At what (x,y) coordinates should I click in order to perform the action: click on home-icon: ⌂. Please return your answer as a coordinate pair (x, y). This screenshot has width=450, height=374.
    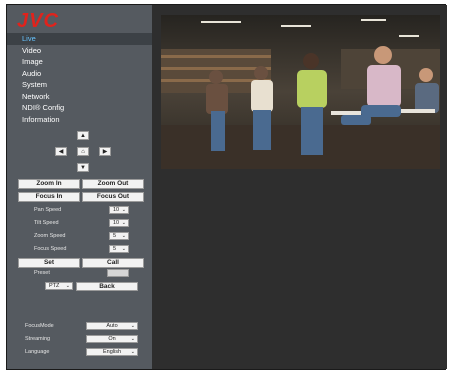
    Looking at the image, I should click on (83, 152).